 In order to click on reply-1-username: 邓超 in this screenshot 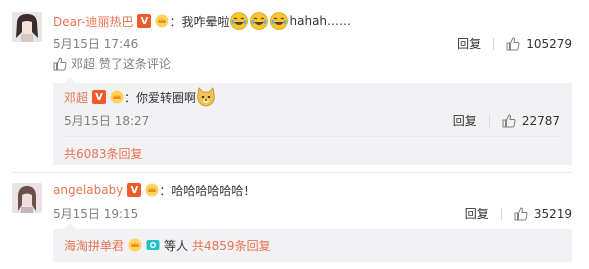, I will do `click(76, 97)`.